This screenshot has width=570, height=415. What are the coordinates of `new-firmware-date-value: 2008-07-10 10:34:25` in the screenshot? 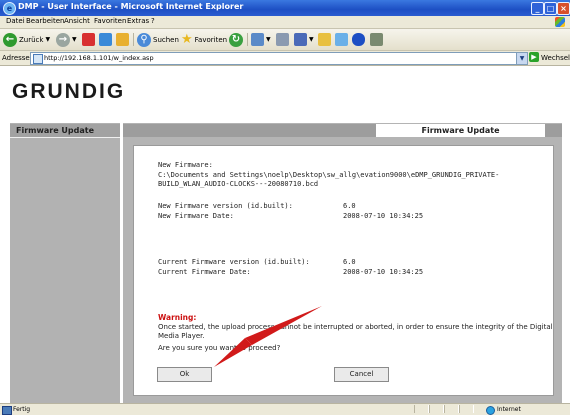 It's located at (383, 216).